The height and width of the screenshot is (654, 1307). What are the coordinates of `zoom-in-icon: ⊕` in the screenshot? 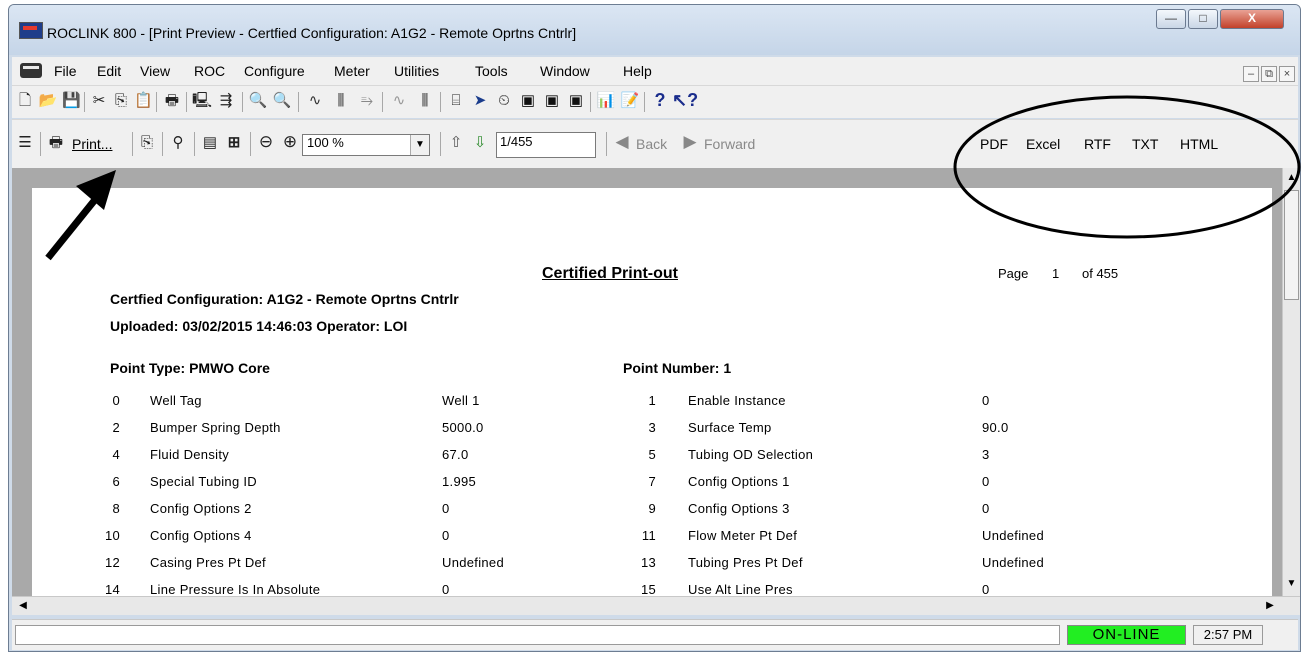 It's located at (290, 142).